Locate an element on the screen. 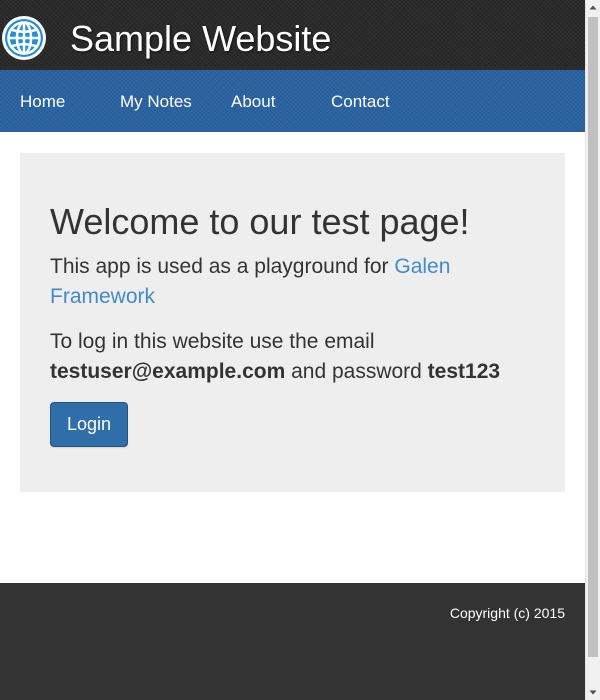  nav-item-about: About is located at coordinates (253, 102).